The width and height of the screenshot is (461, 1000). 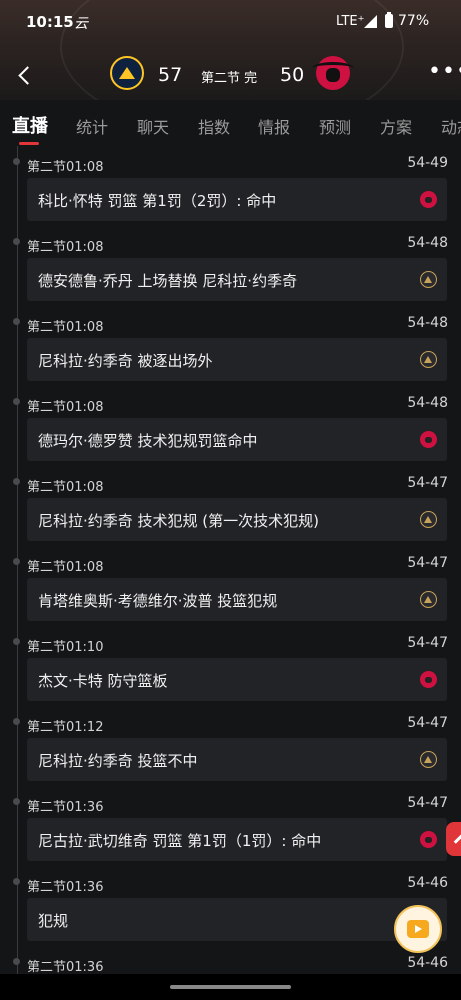 What do you see at coordinates (444, 72) in the screenshot?
I see `more-options-button: •••` at bounding box center [444, 72].